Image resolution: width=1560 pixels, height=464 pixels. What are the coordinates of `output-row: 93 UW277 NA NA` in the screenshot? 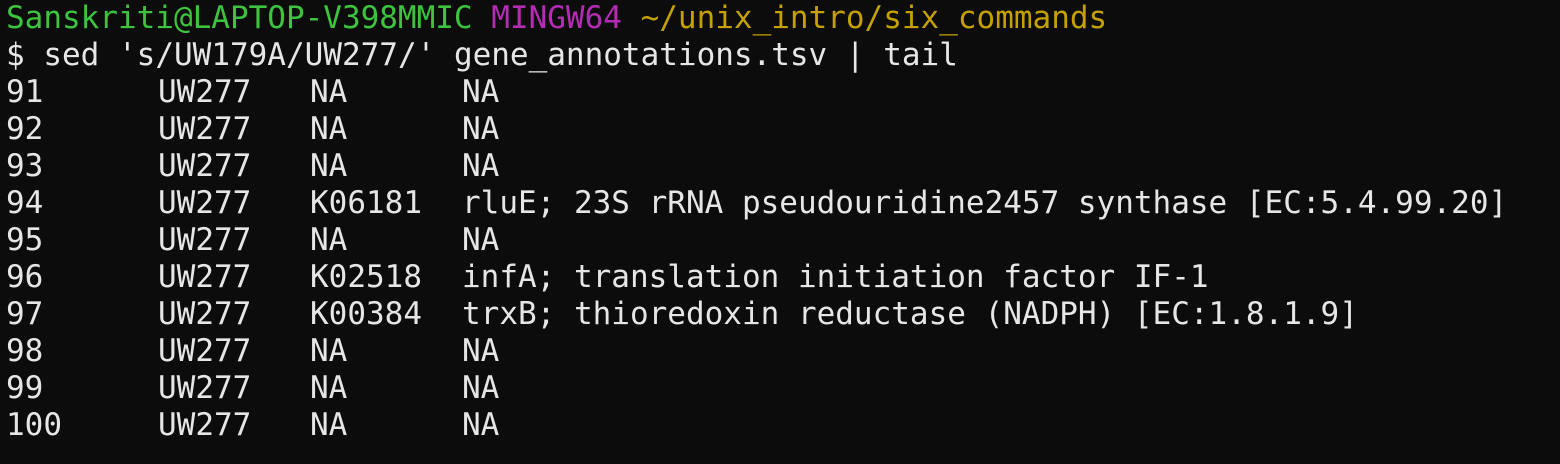 It's located at (783, 166).